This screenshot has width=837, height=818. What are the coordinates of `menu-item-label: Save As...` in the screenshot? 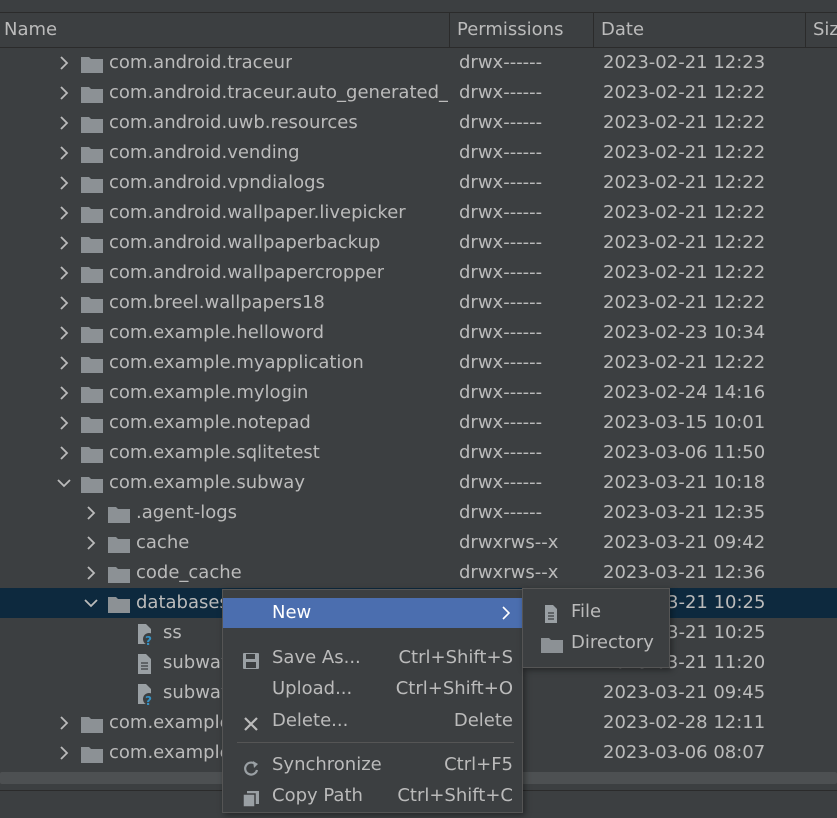 It's located at (316, 657).